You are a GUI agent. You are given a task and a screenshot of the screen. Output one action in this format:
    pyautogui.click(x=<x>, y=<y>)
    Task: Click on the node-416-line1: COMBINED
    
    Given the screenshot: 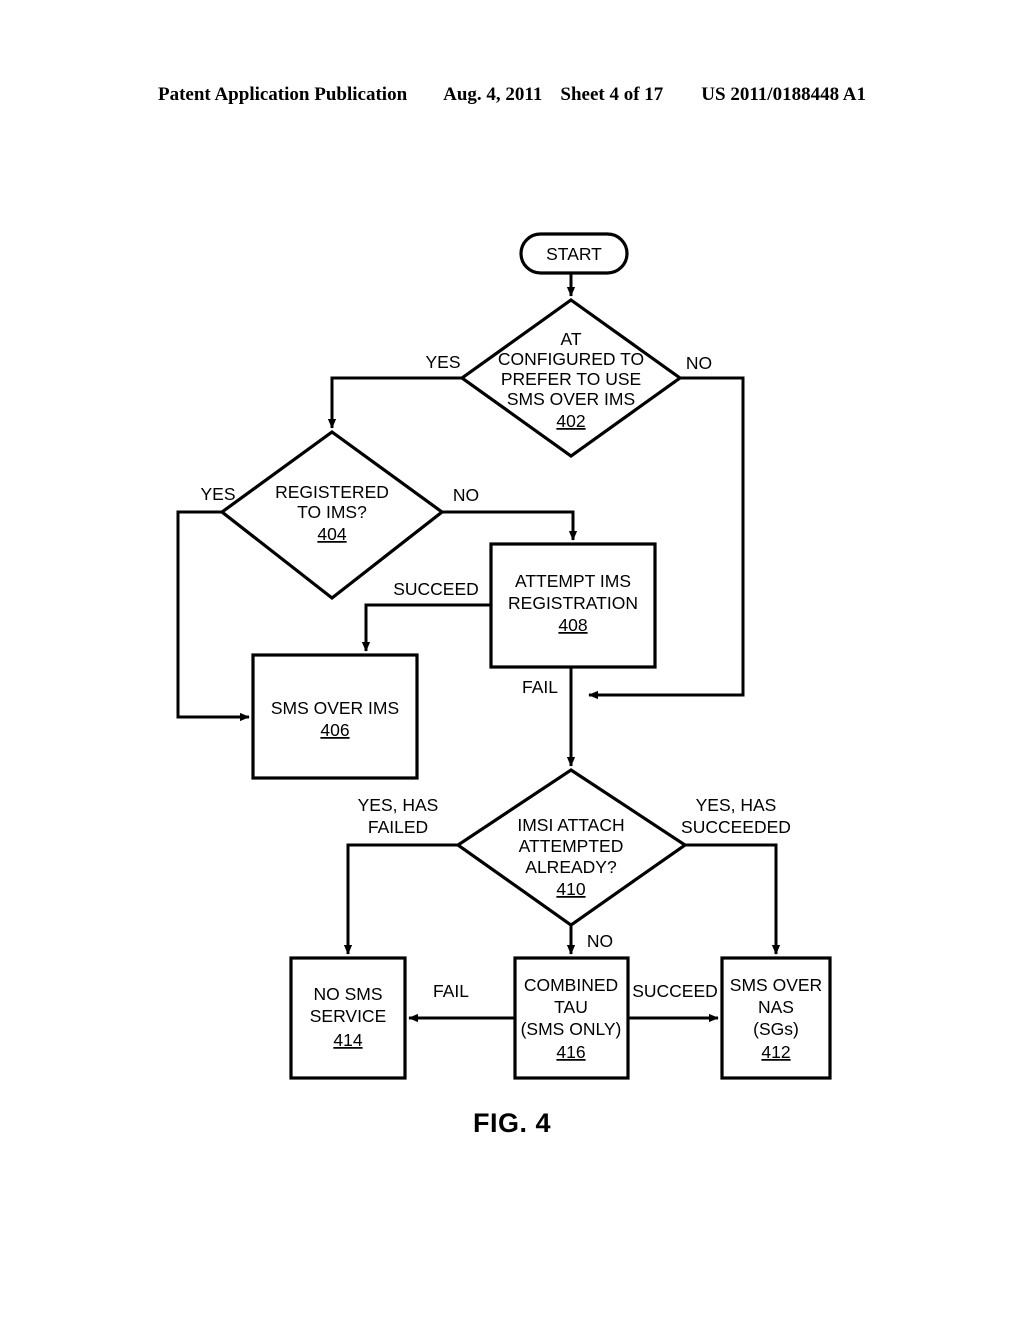 What is the action you would take?
    pyautogui.click(x=571, y=985)
    